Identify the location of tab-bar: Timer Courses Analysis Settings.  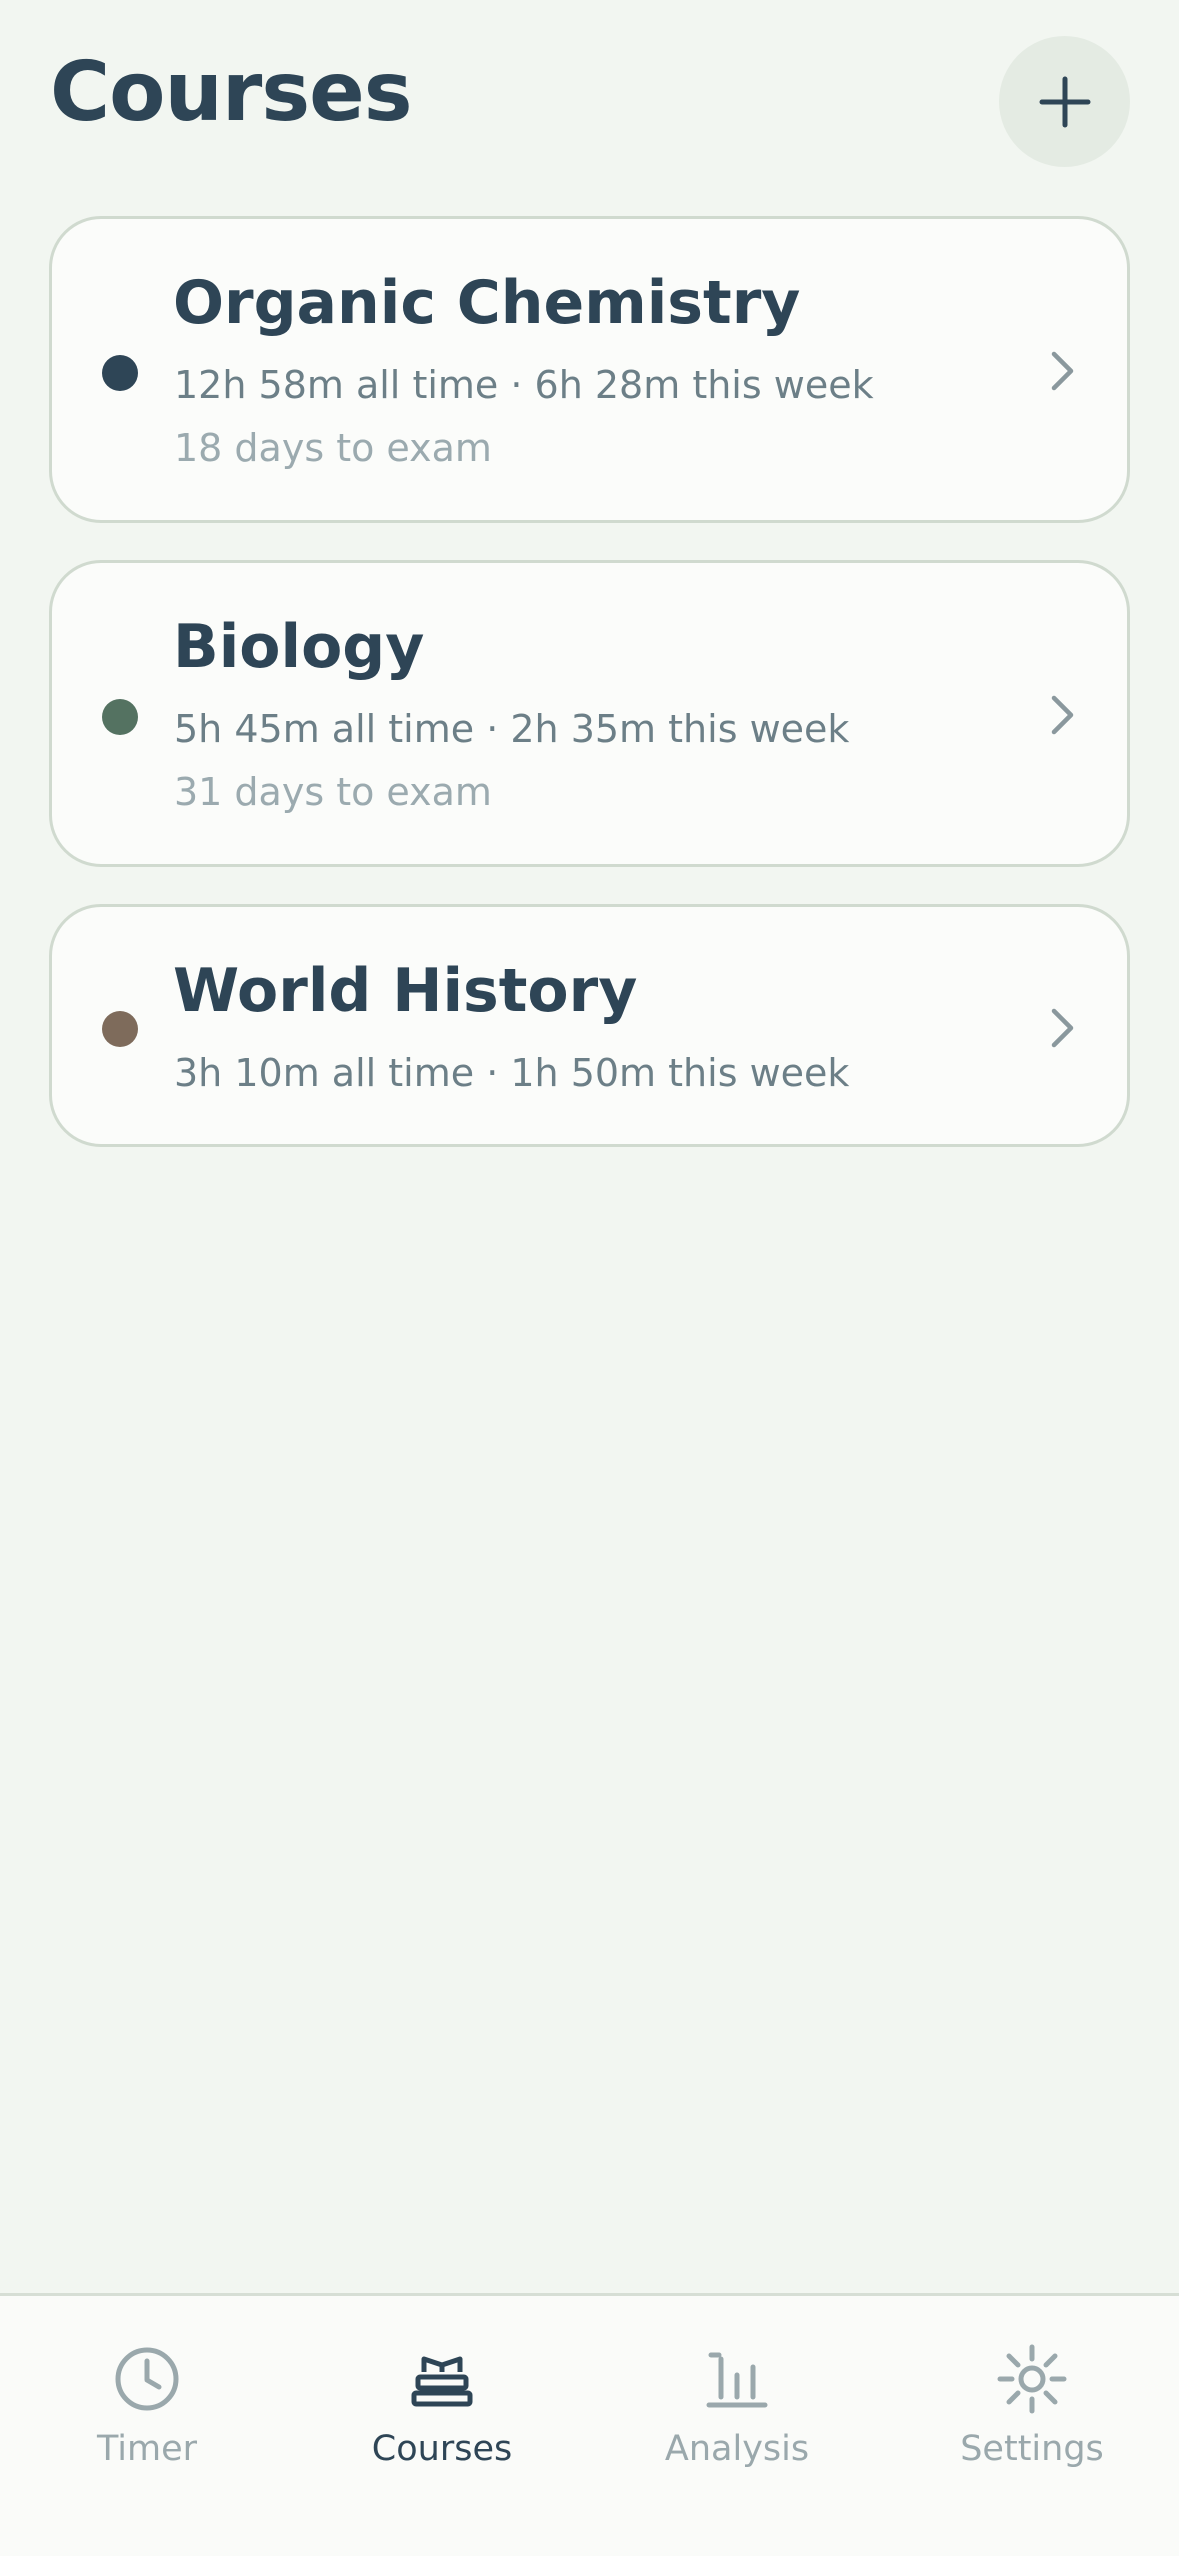
(589, 2424).